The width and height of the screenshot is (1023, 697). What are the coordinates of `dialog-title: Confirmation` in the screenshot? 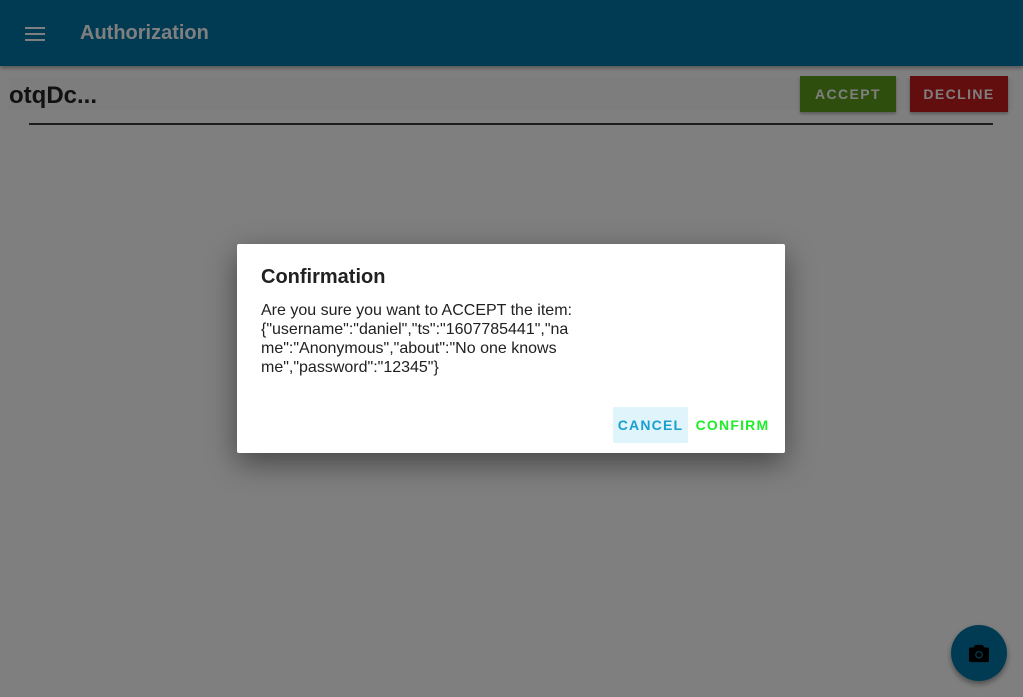 It's located at (323, 277).